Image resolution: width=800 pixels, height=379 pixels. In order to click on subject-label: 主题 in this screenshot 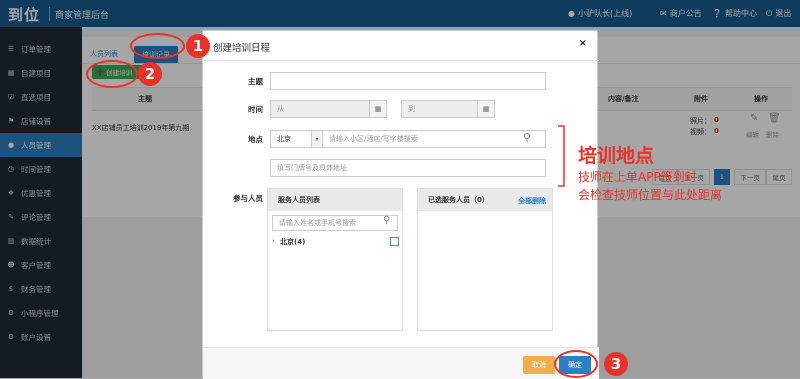, I will do `click(255, 81)`.